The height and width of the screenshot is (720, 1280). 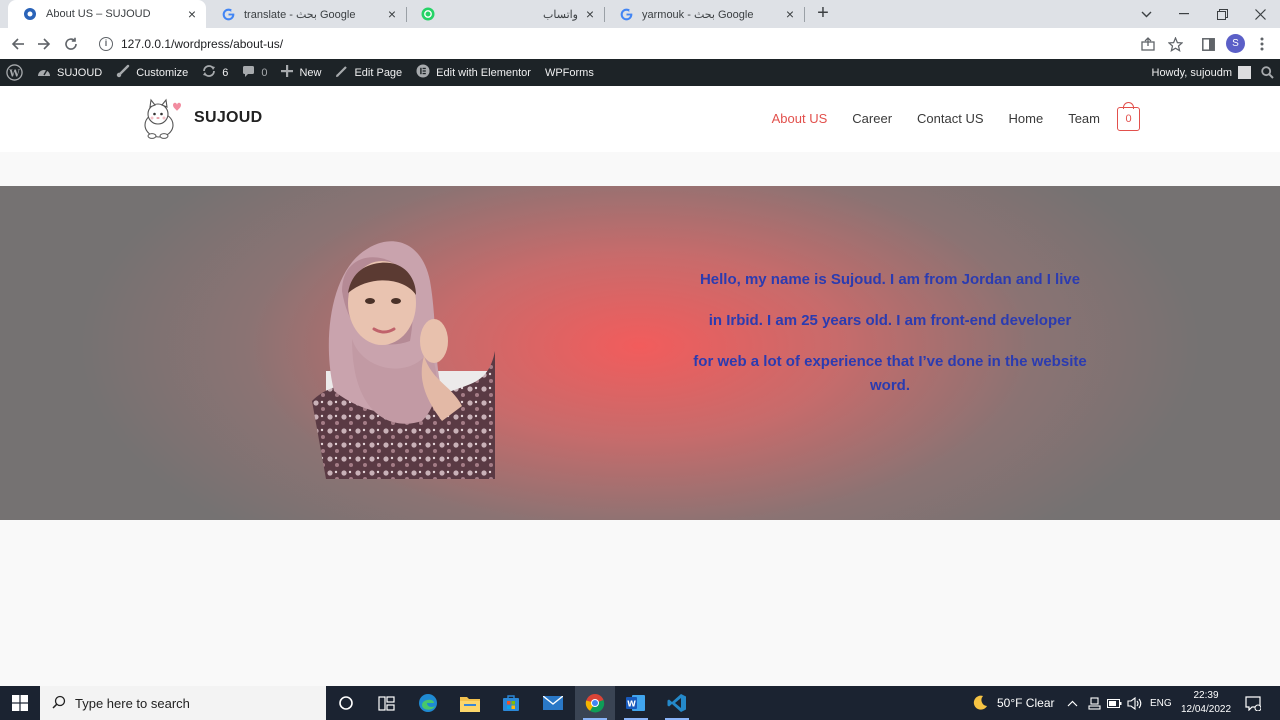 I want to click on paintbrush-icon, so click(x=123, y=72).